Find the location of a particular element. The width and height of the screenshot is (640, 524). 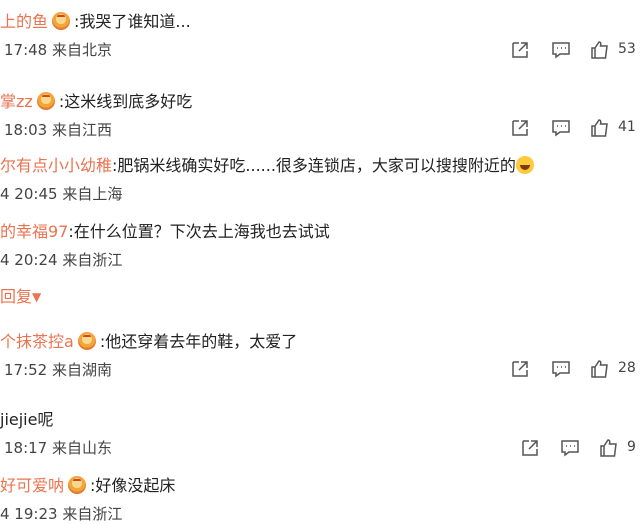

like-count: 28 is located at coordinates (627, 368).